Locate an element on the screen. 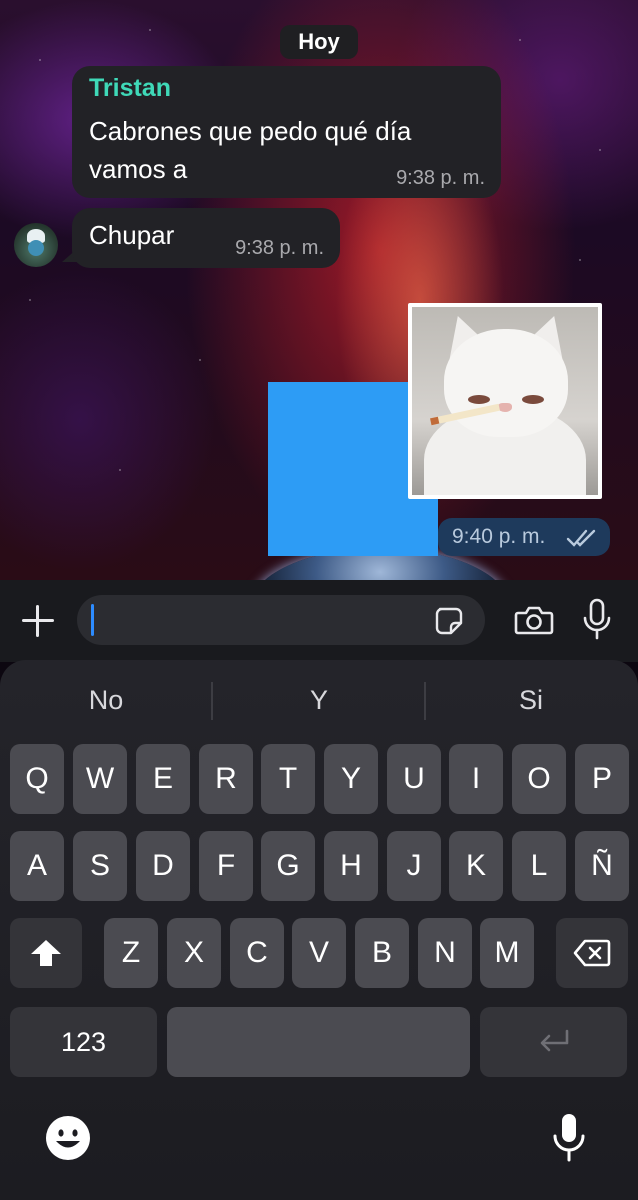 This screenshot has height=1200, width=638. key-p: P is located at coordinates (602, 779).